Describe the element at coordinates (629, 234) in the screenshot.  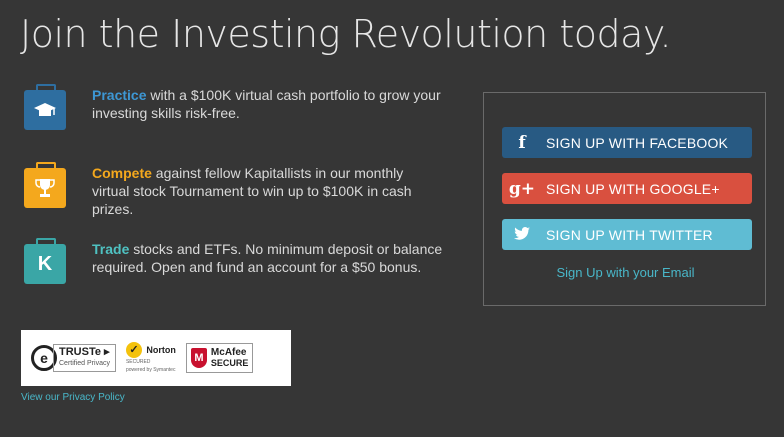
I see `twitter-signup-label: SIGN UP WITH TWITTER` at that location.